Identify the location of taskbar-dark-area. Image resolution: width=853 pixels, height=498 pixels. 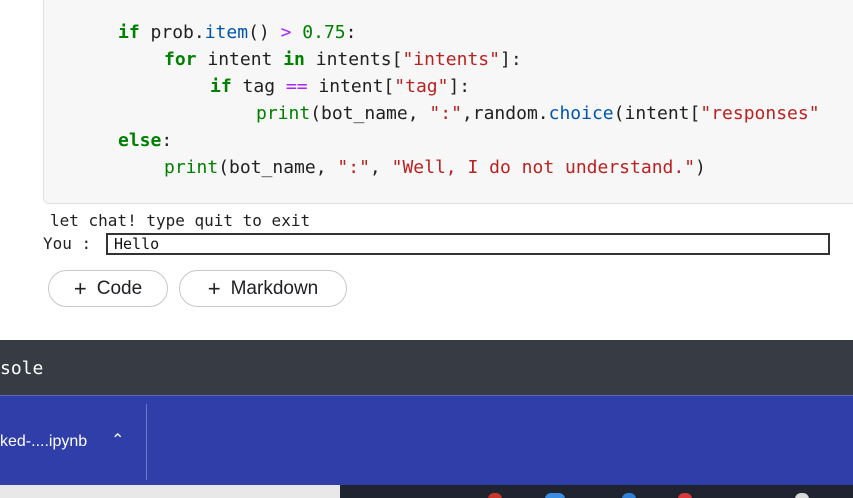
(596, 491).